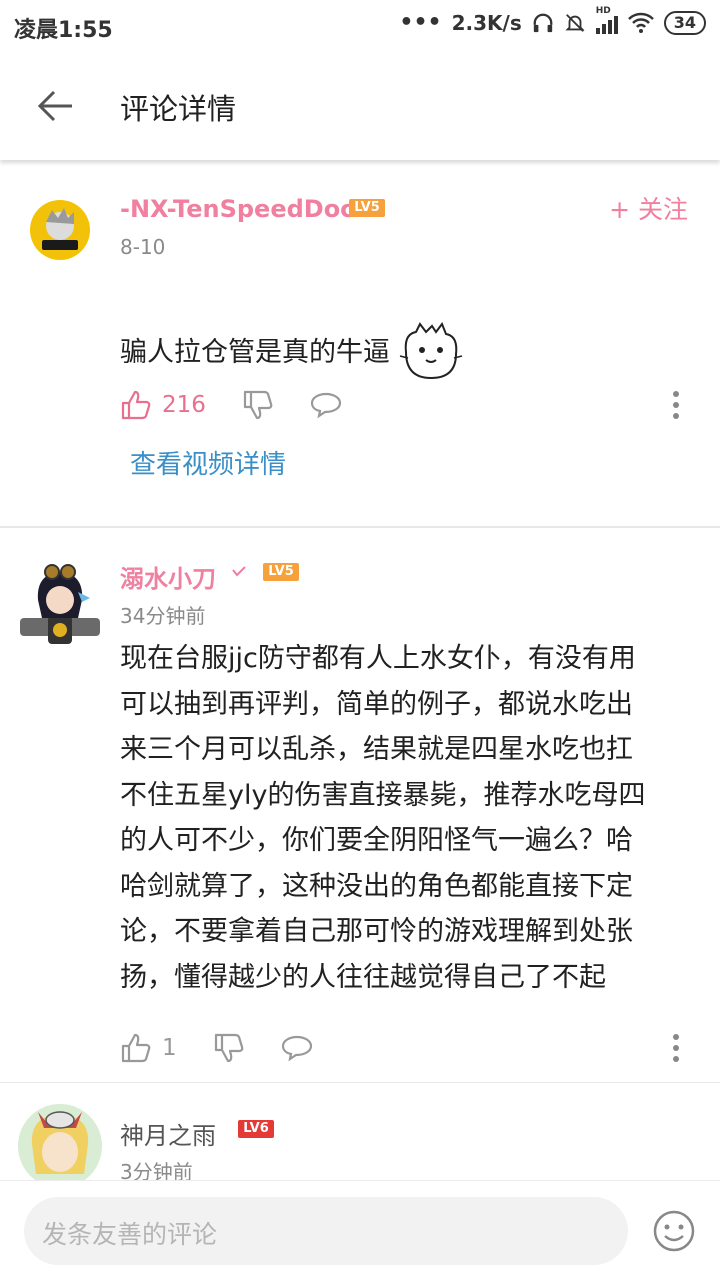  What do you see at coordinates (376, 840) in the screenshot?
I see `comment-line: 的人可不少，你们要全阴阳怪气一遍么？哈` at bounding box center [376, 840].